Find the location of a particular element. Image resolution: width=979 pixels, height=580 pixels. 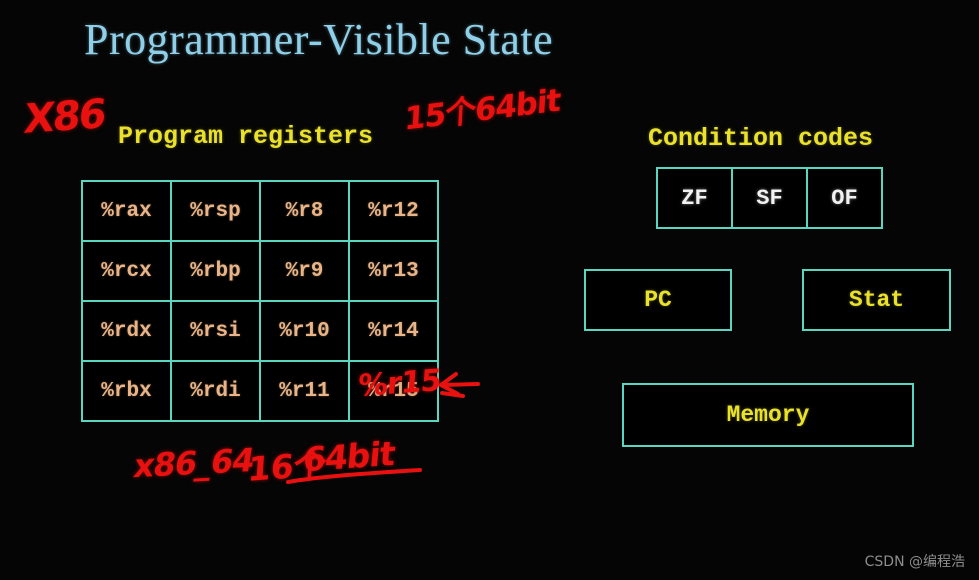

watermark: CSDN @编程浩 is located at coordinates (914, 562).